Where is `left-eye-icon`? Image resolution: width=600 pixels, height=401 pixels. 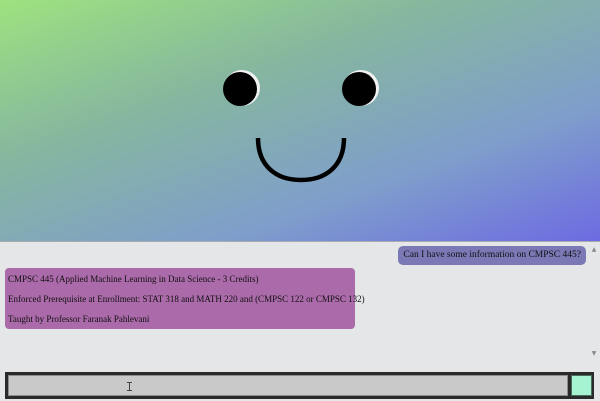
left-eye-icon is located at coordinates (240, 89).